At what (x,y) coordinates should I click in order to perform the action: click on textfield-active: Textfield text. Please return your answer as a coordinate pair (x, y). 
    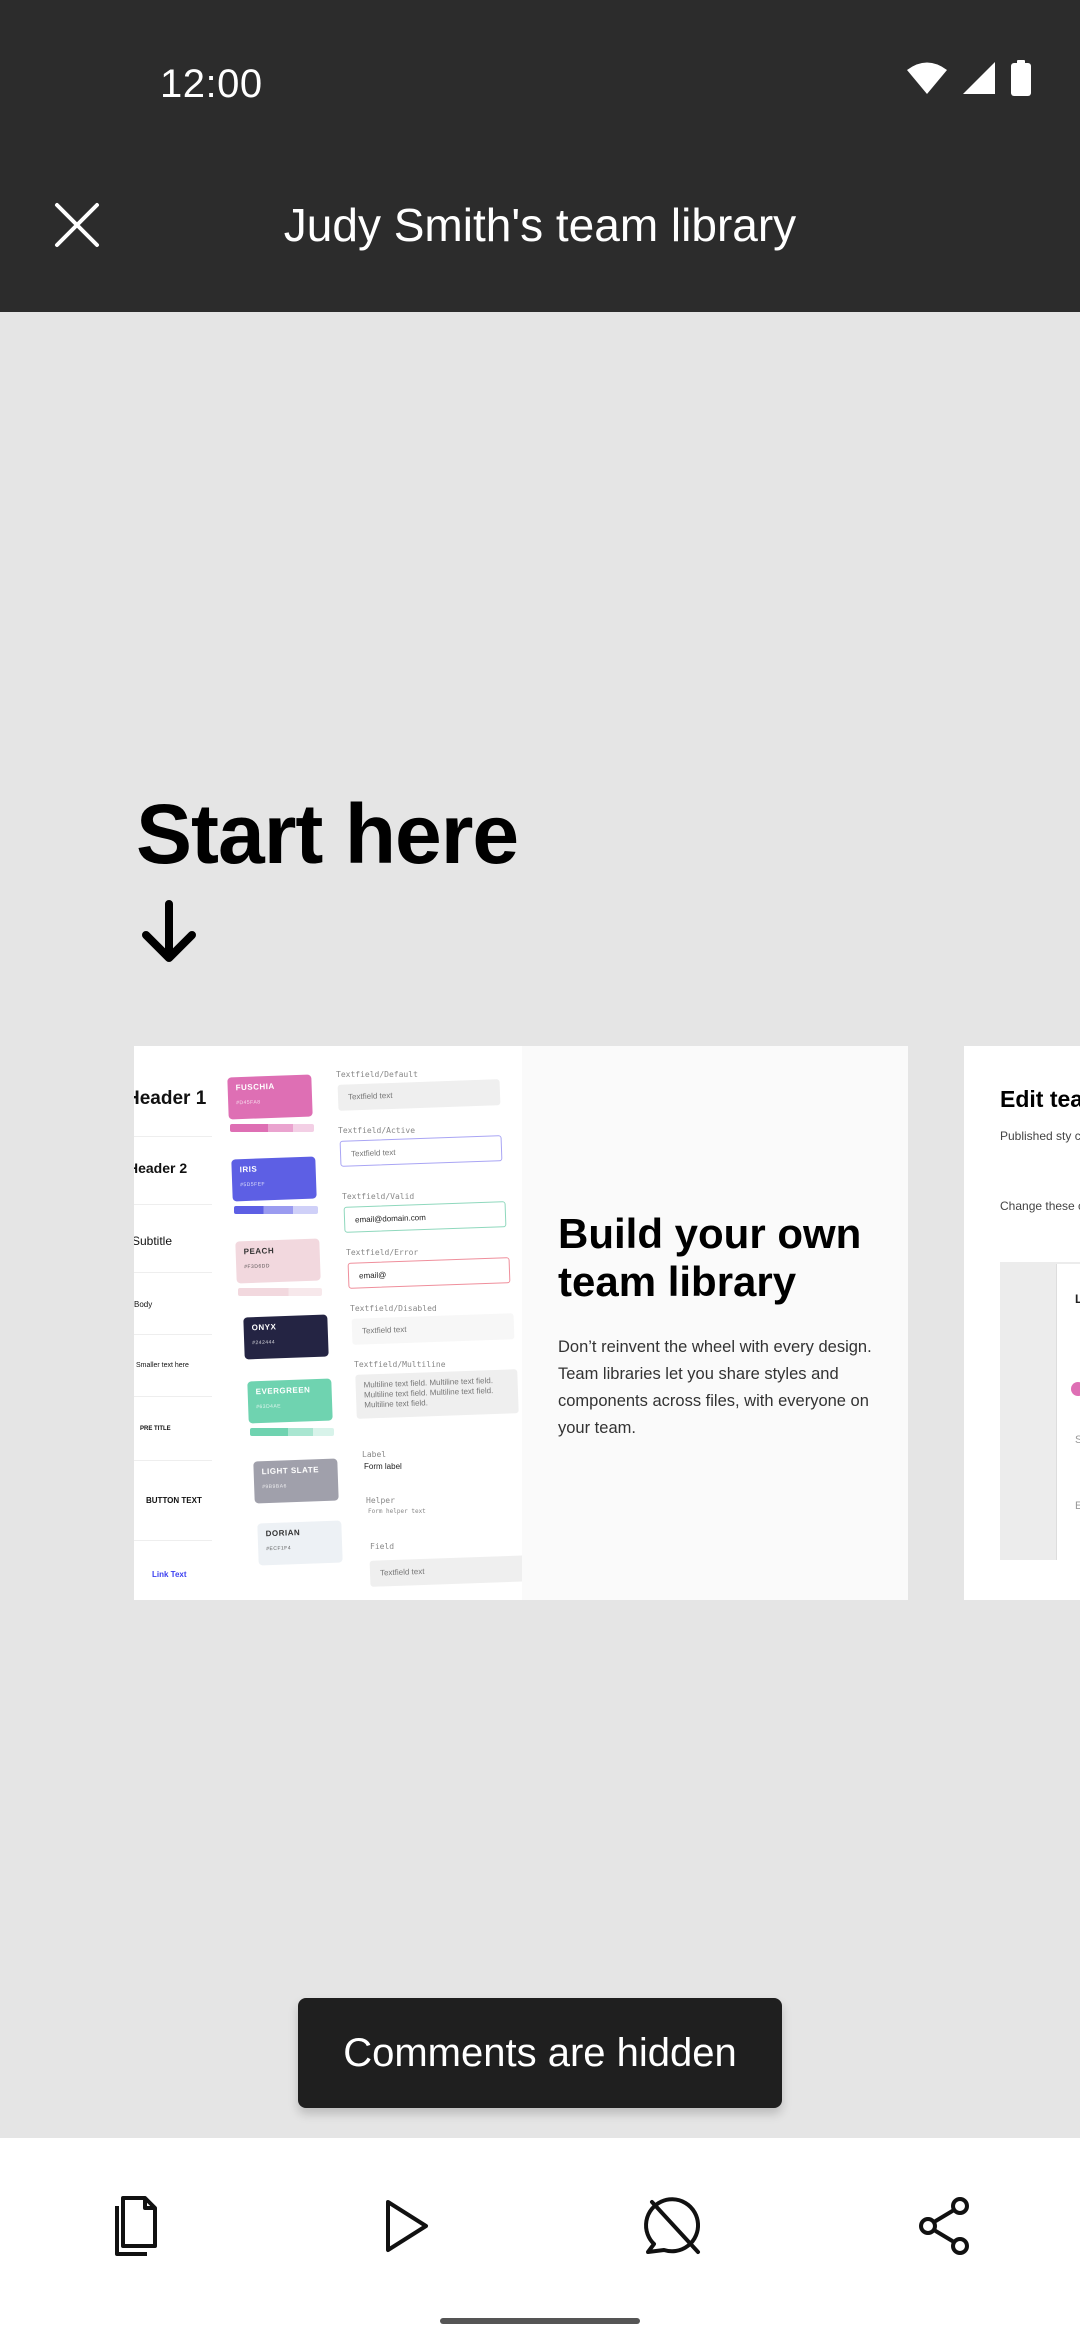
    Looking at the image, I should click on (421, 1151).